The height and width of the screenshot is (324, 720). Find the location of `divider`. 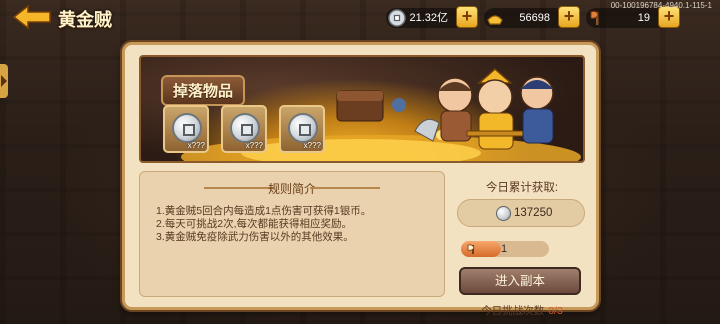

divider is located at coordinates (345, 188).